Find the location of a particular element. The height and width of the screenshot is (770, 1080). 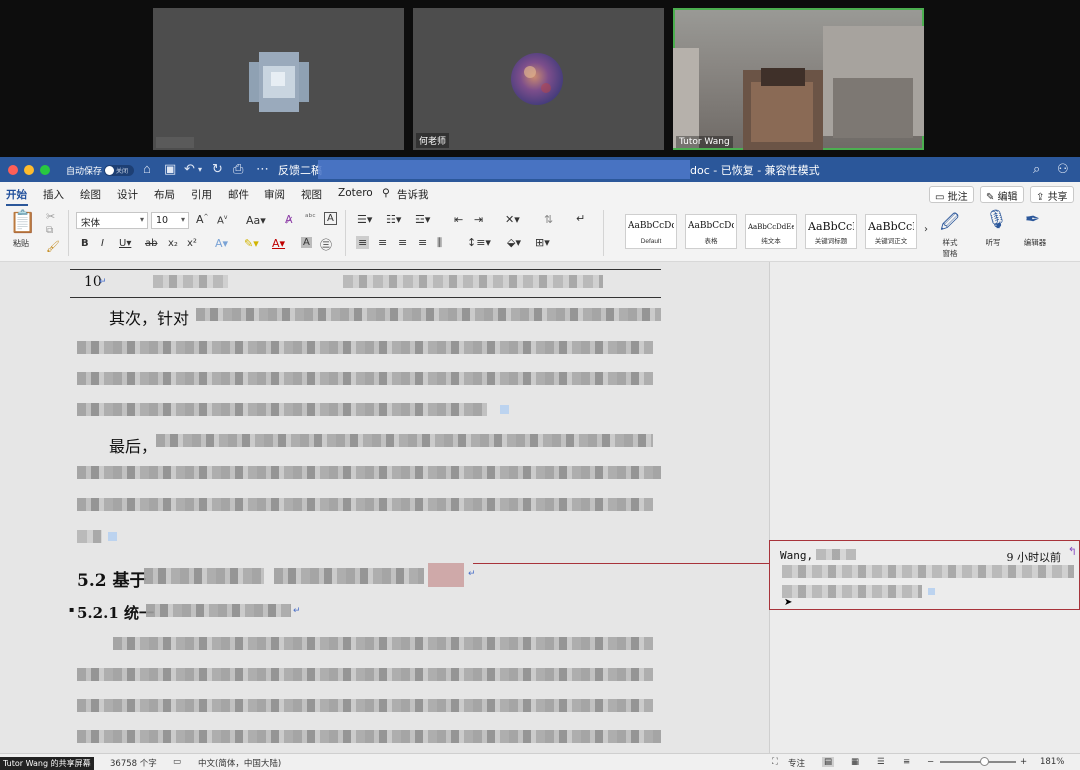

style-table: AaBbCcDdEe 表格 is located at coordinates (711, 231).